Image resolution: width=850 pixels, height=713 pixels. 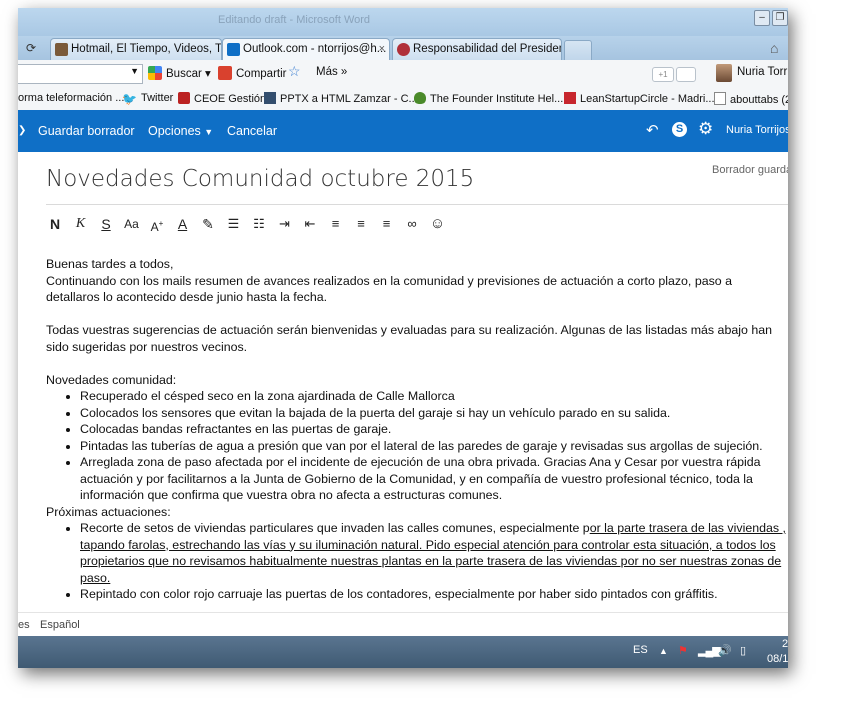 I want to click on undo-icon: ↶, so click(x=652, y=130).